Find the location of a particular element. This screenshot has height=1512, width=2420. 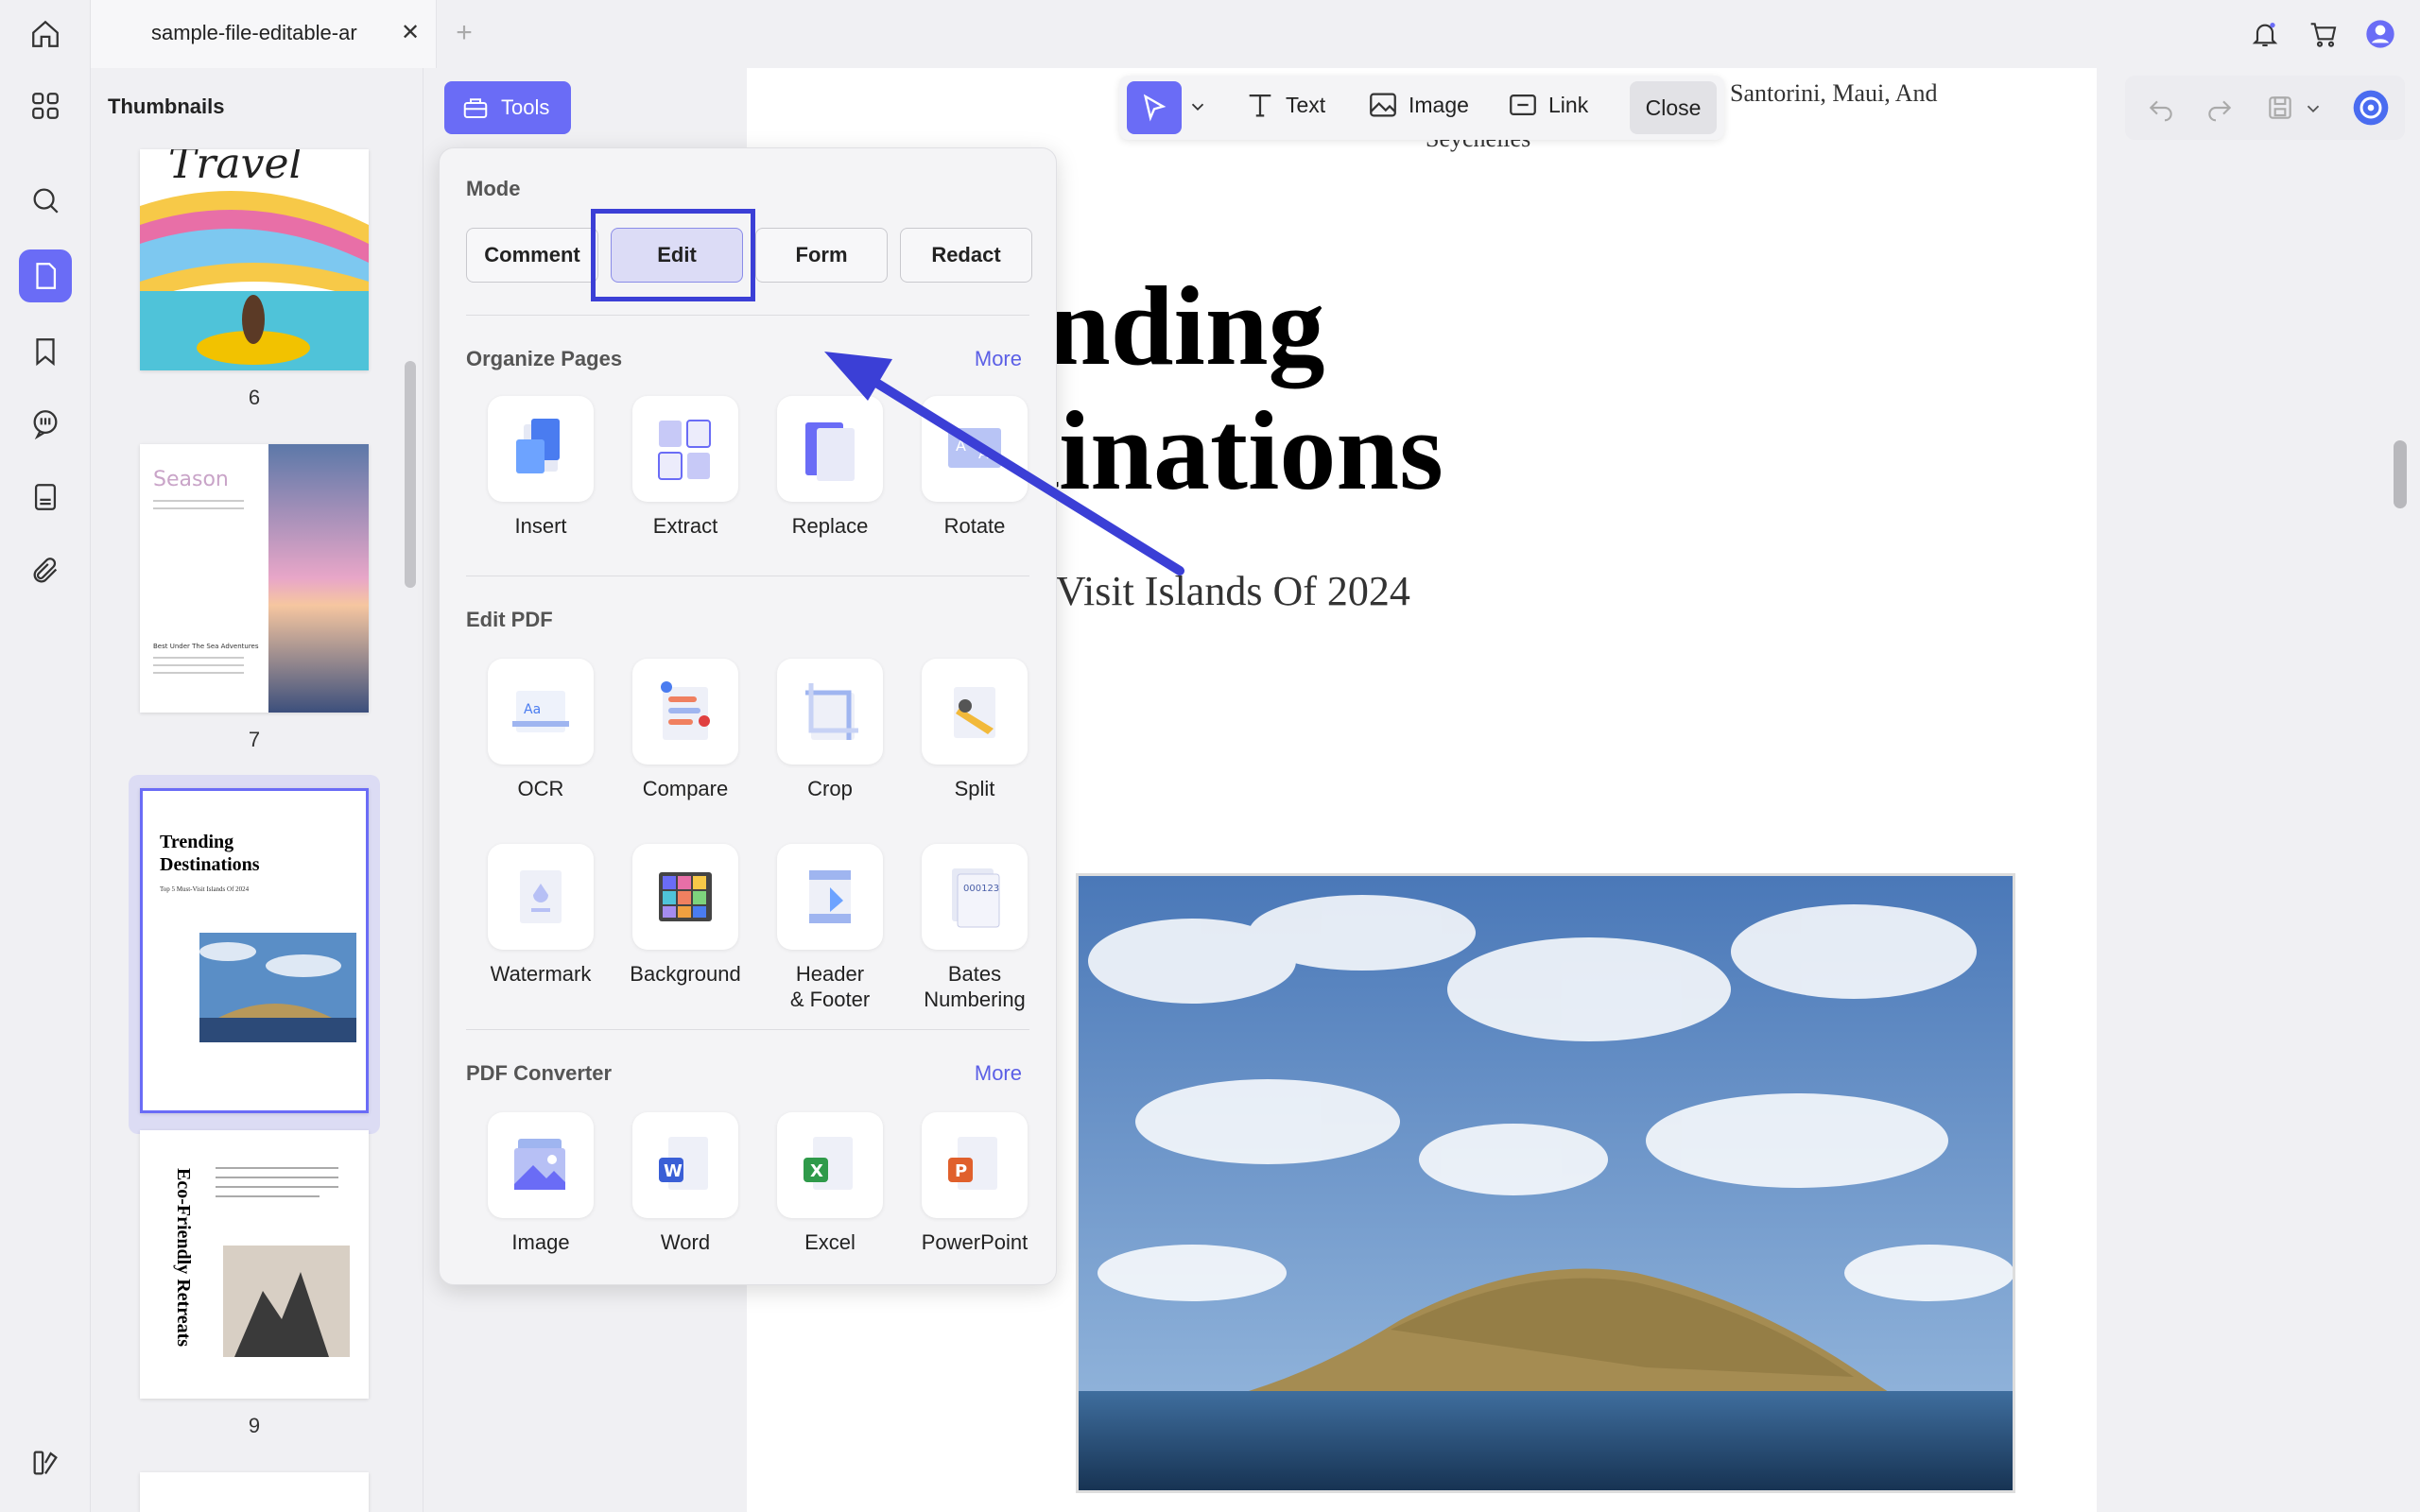

edit-pdf-section-title: Edit PDF is located at coordinates (509, 619).